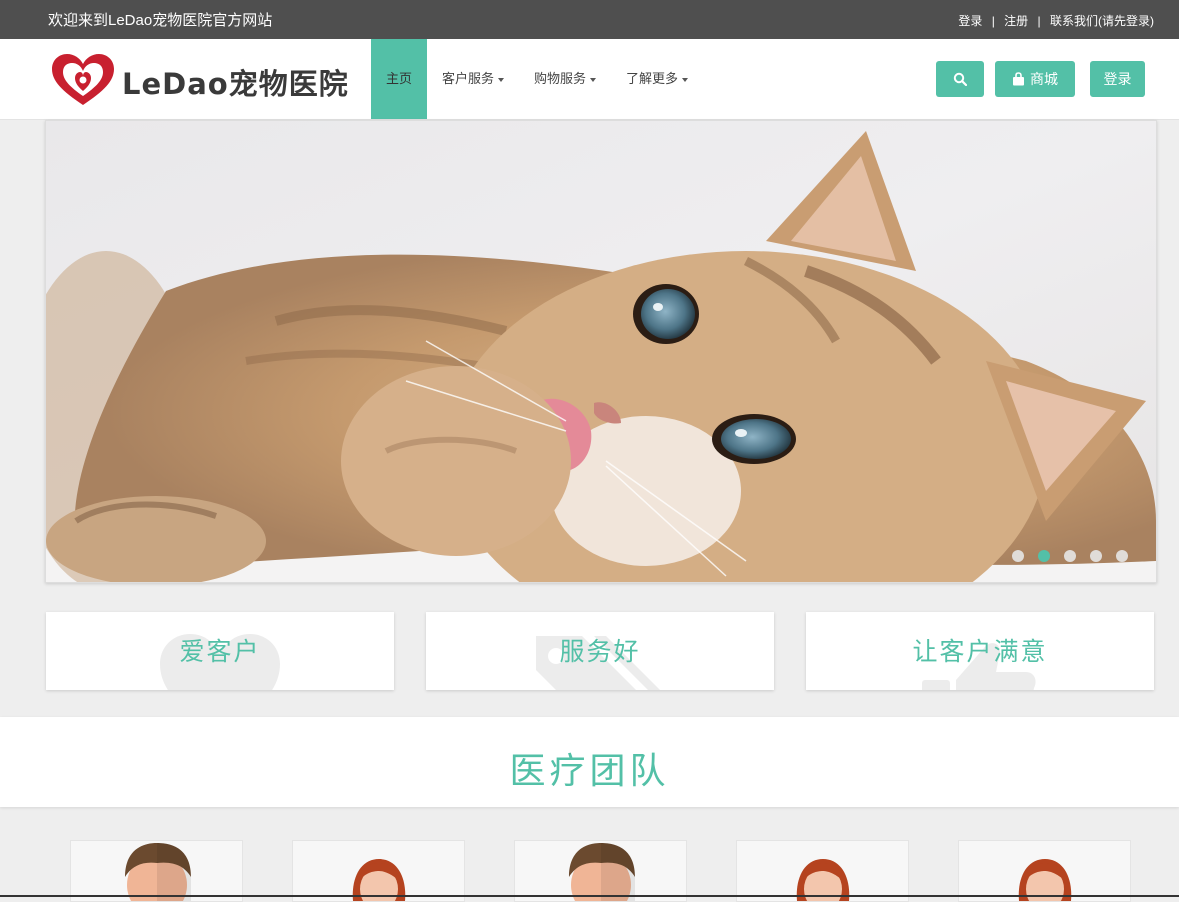  I want to click on nav-customer-service: 客户服务, so click(473, 79).